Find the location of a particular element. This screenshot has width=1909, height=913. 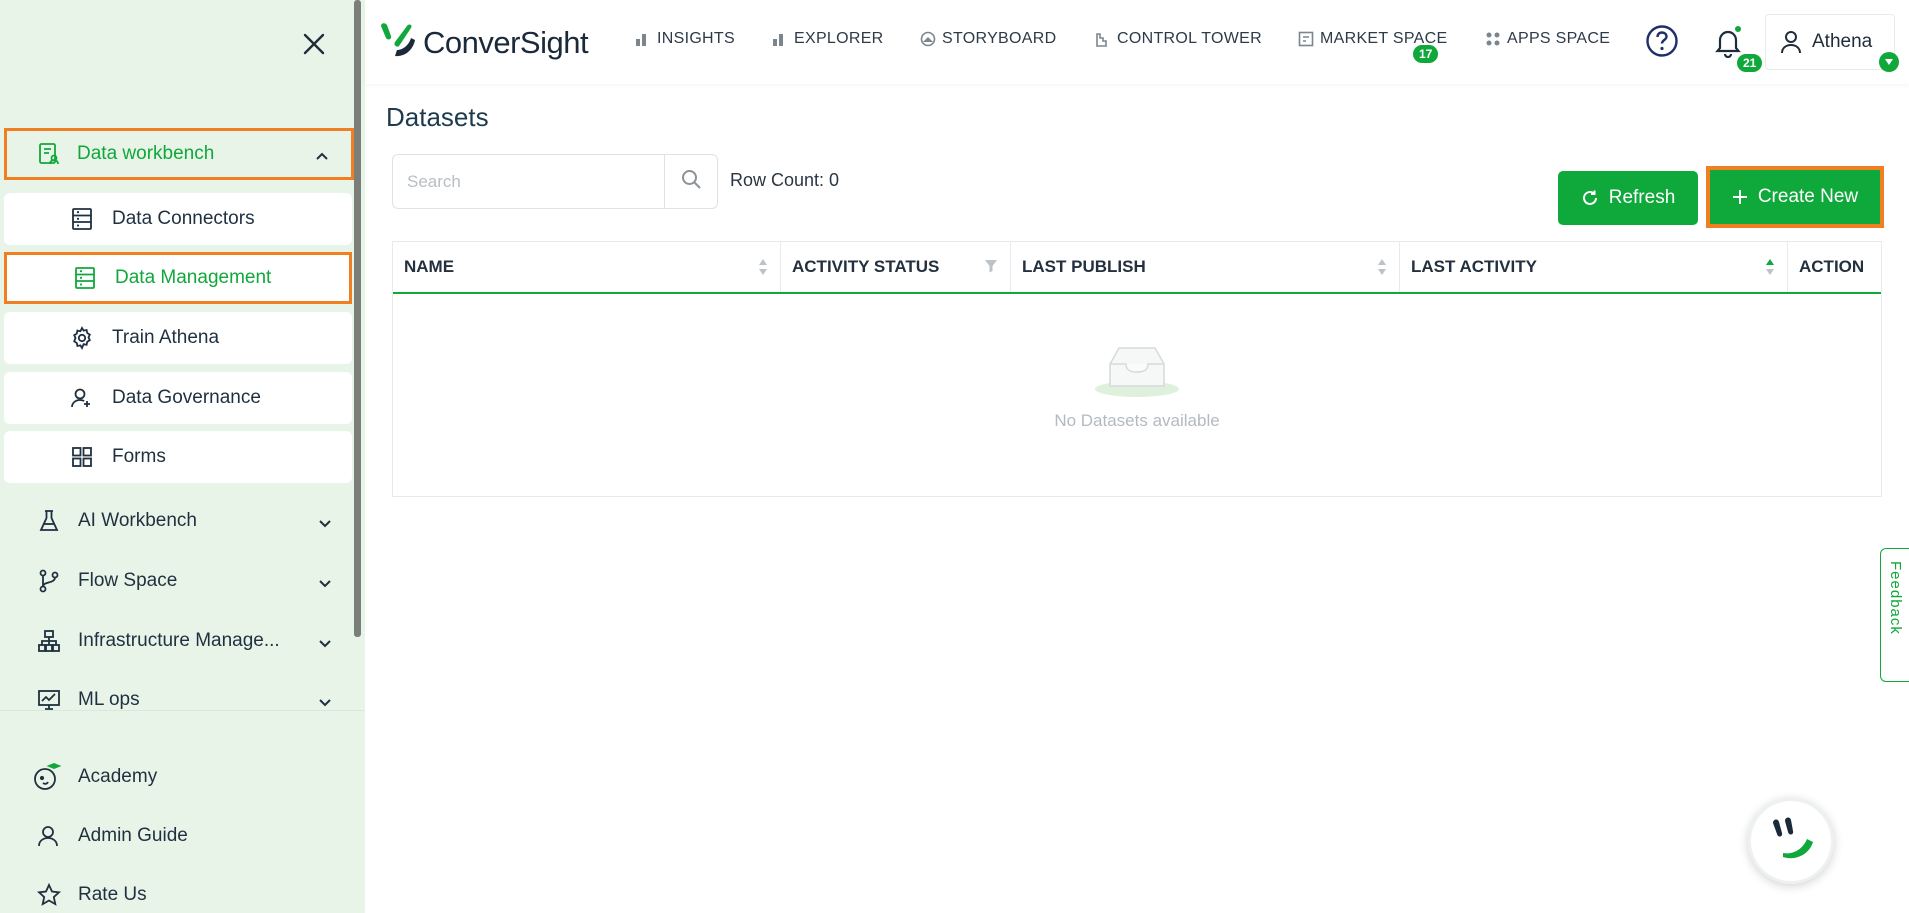

sidebar-link-label: Admin Guide is located at coordinates (133, 835).